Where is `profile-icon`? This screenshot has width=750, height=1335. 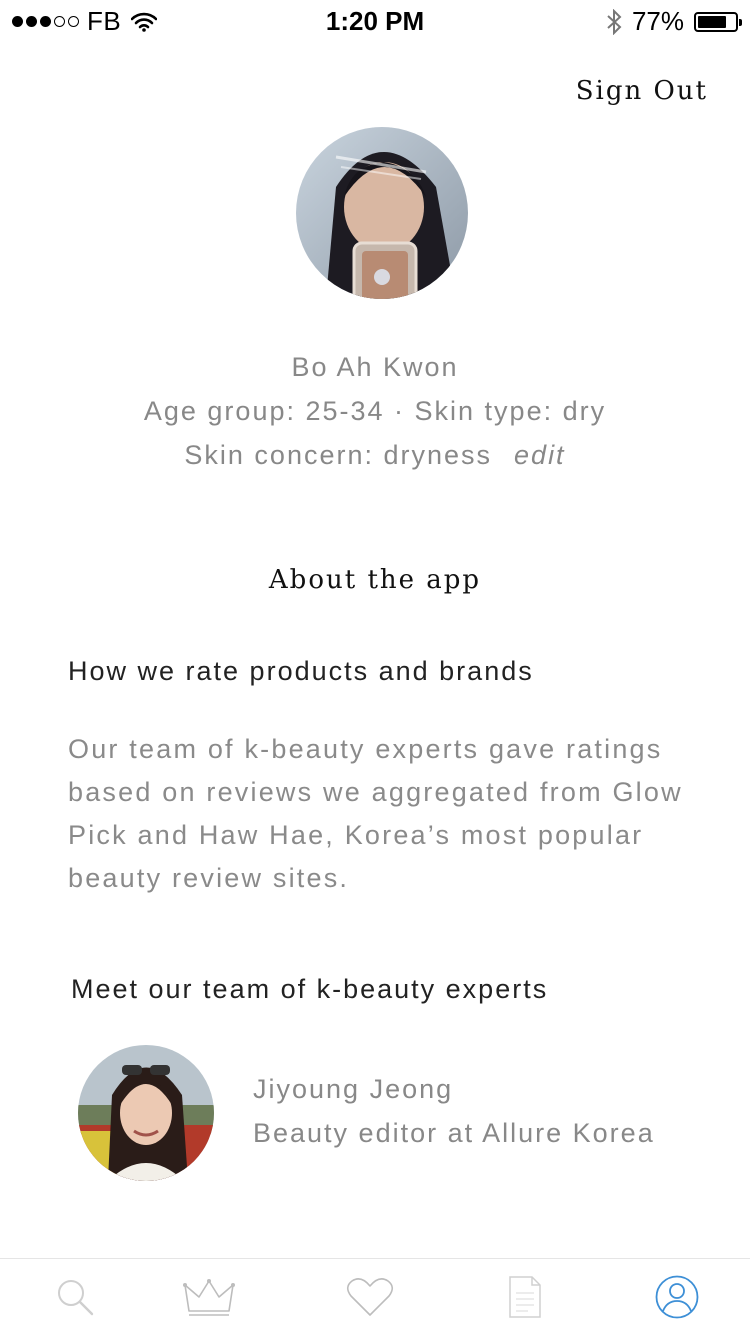 profile-icon is located at coordinates (677, 1297).